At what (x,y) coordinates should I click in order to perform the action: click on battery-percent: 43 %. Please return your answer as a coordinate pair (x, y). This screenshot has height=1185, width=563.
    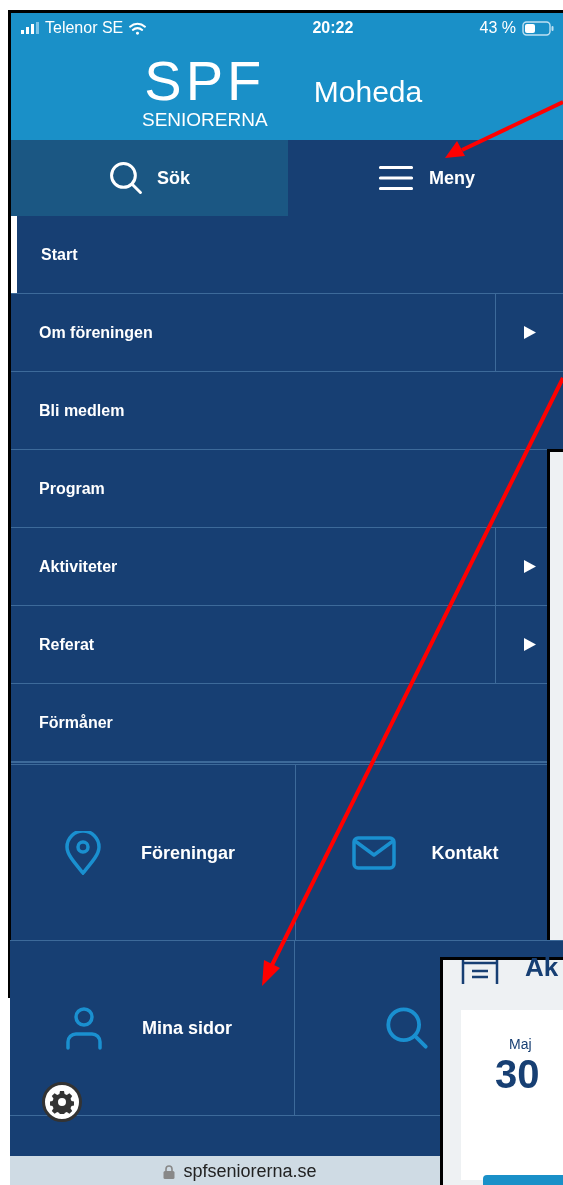
    Looking at the image, I should click on (497, 28).